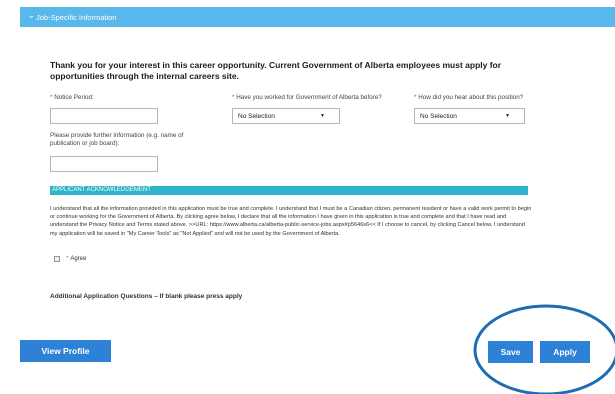 The image size is (615, 394). What do you see at coordinates (65, 351) in the screenshot?
I see `view-profile-button: View Profile` at bounding box center [65, 351].